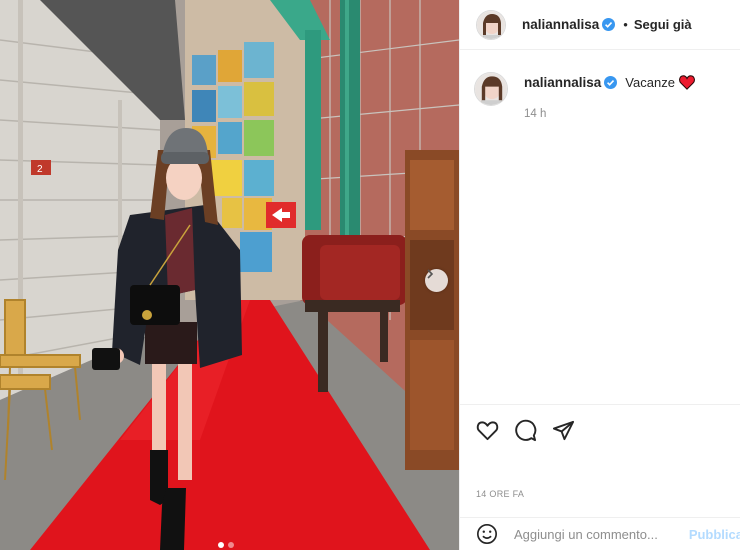 The image size is (740, 550). Describe the element at coordinates (714, 534) in the screenshot. I see `publish-button: Pubblica` at that location.